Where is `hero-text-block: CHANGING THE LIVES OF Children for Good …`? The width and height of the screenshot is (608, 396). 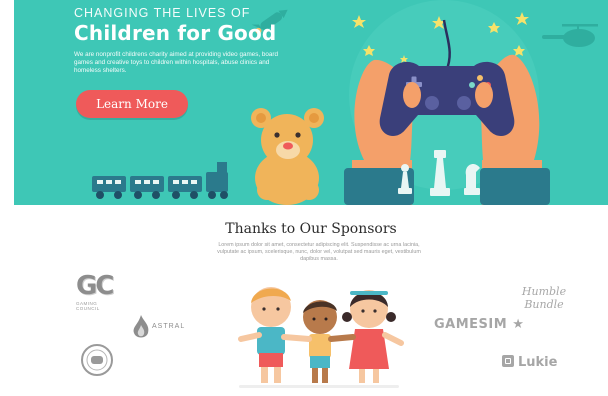
hero-text-block: CHANGING THE LIVES OF Children for Good … is located at coordinates (214, 41).